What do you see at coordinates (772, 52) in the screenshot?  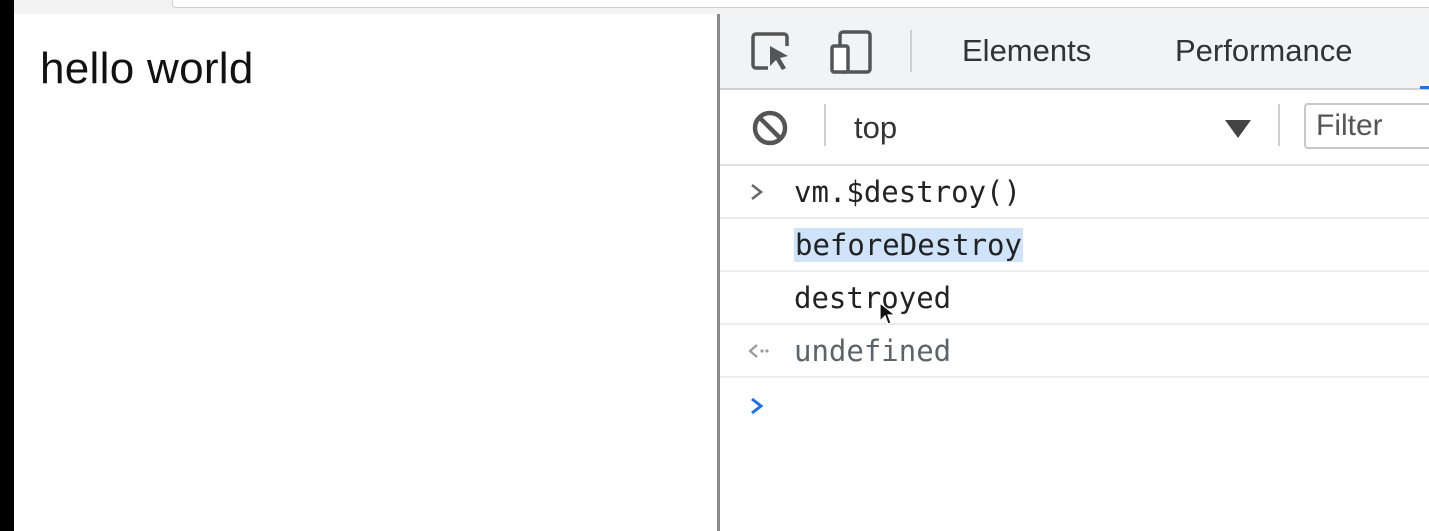 I see `element-picker-icon` at bounding box center [772, 52].